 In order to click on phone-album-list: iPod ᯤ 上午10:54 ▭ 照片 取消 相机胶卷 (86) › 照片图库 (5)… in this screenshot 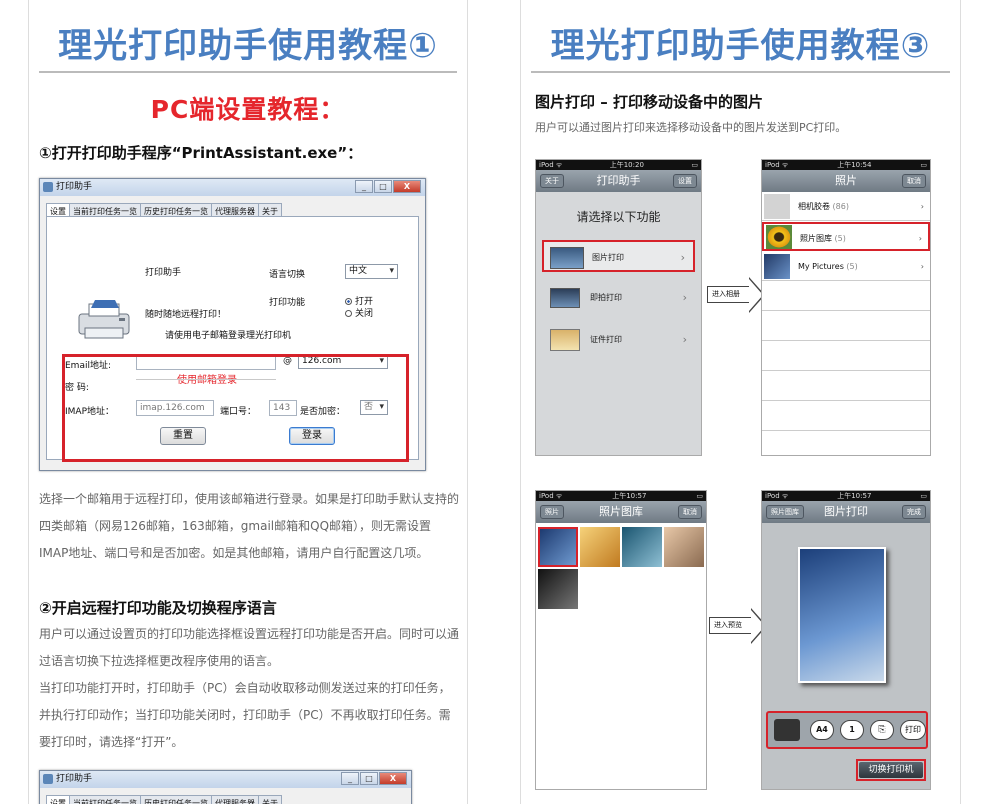, I will do `click(846, 307)`.